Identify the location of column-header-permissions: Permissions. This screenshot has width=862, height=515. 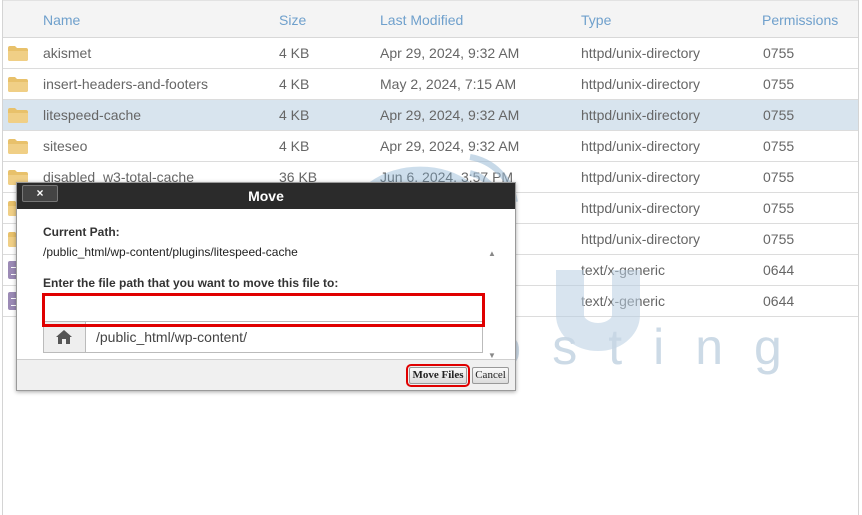
(800, 20).